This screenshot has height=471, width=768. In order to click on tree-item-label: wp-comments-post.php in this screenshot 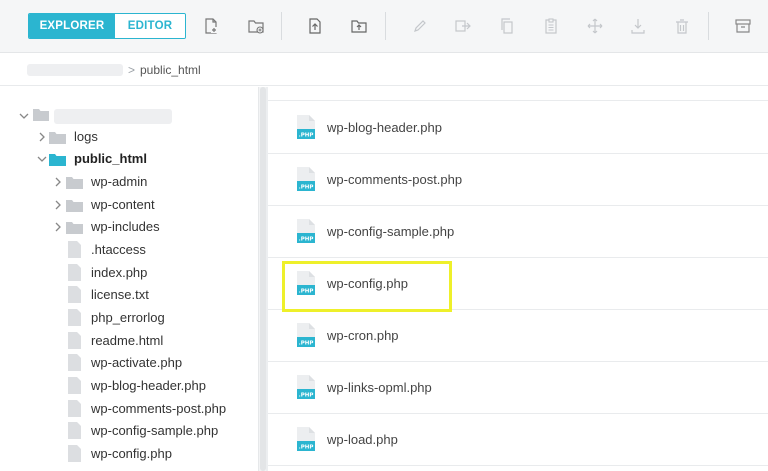, I will do `click(159, 408)`.